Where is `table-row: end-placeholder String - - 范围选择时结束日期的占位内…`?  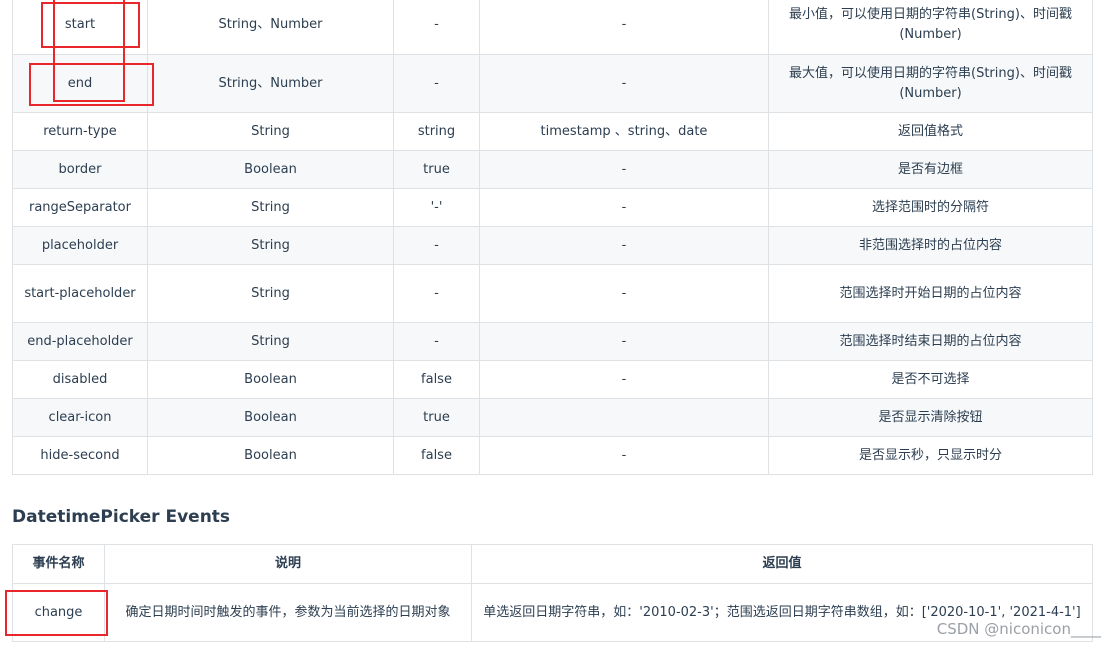 table-row: end-placeholder String - - 范围选择时结束日期的占位内… is located at coordinates (552, 341).